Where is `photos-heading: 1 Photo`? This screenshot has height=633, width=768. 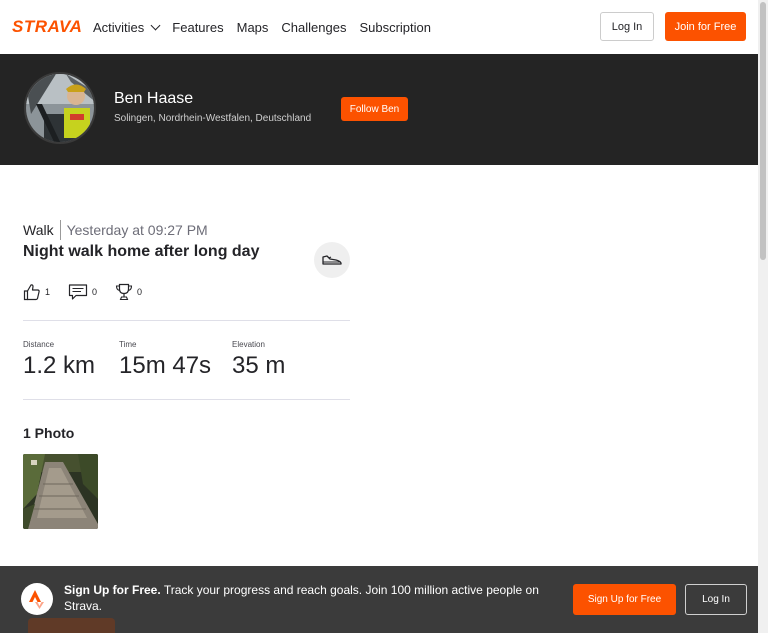
photos-heading: 1 Photo is located at coordinates (49, 433).